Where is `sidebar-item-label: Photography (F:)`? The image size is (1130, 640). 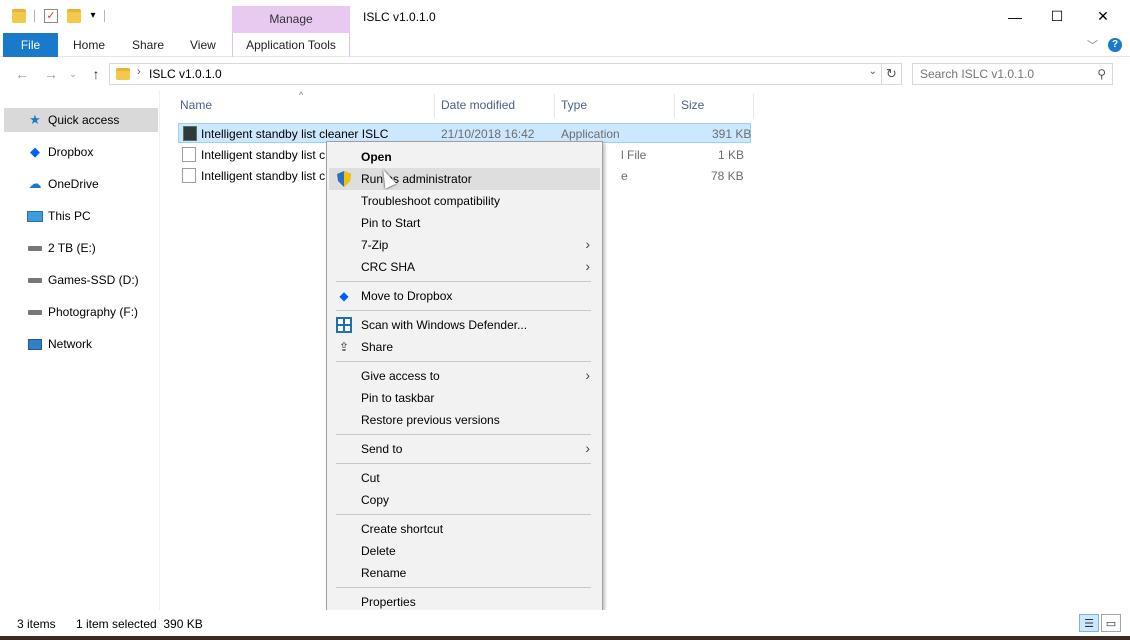
sidebar-item-label: Photography (F:) is located at coordinates (93, 312).